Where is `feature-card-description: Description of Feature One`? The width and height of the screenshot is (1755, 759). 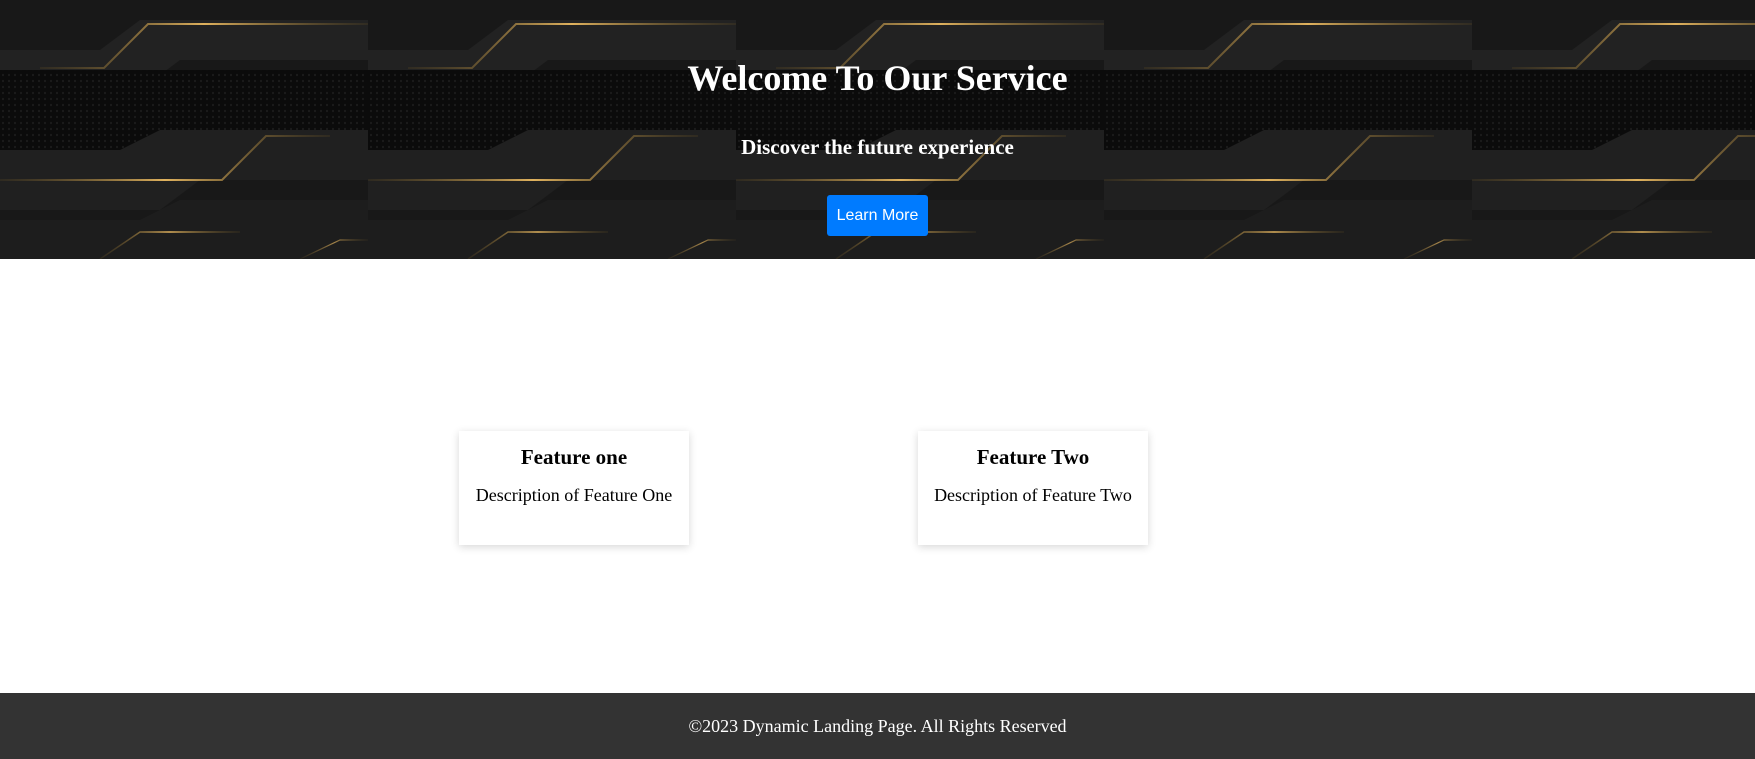
feature-card-description: Description of Feature One is located at coordinates (574, 495).